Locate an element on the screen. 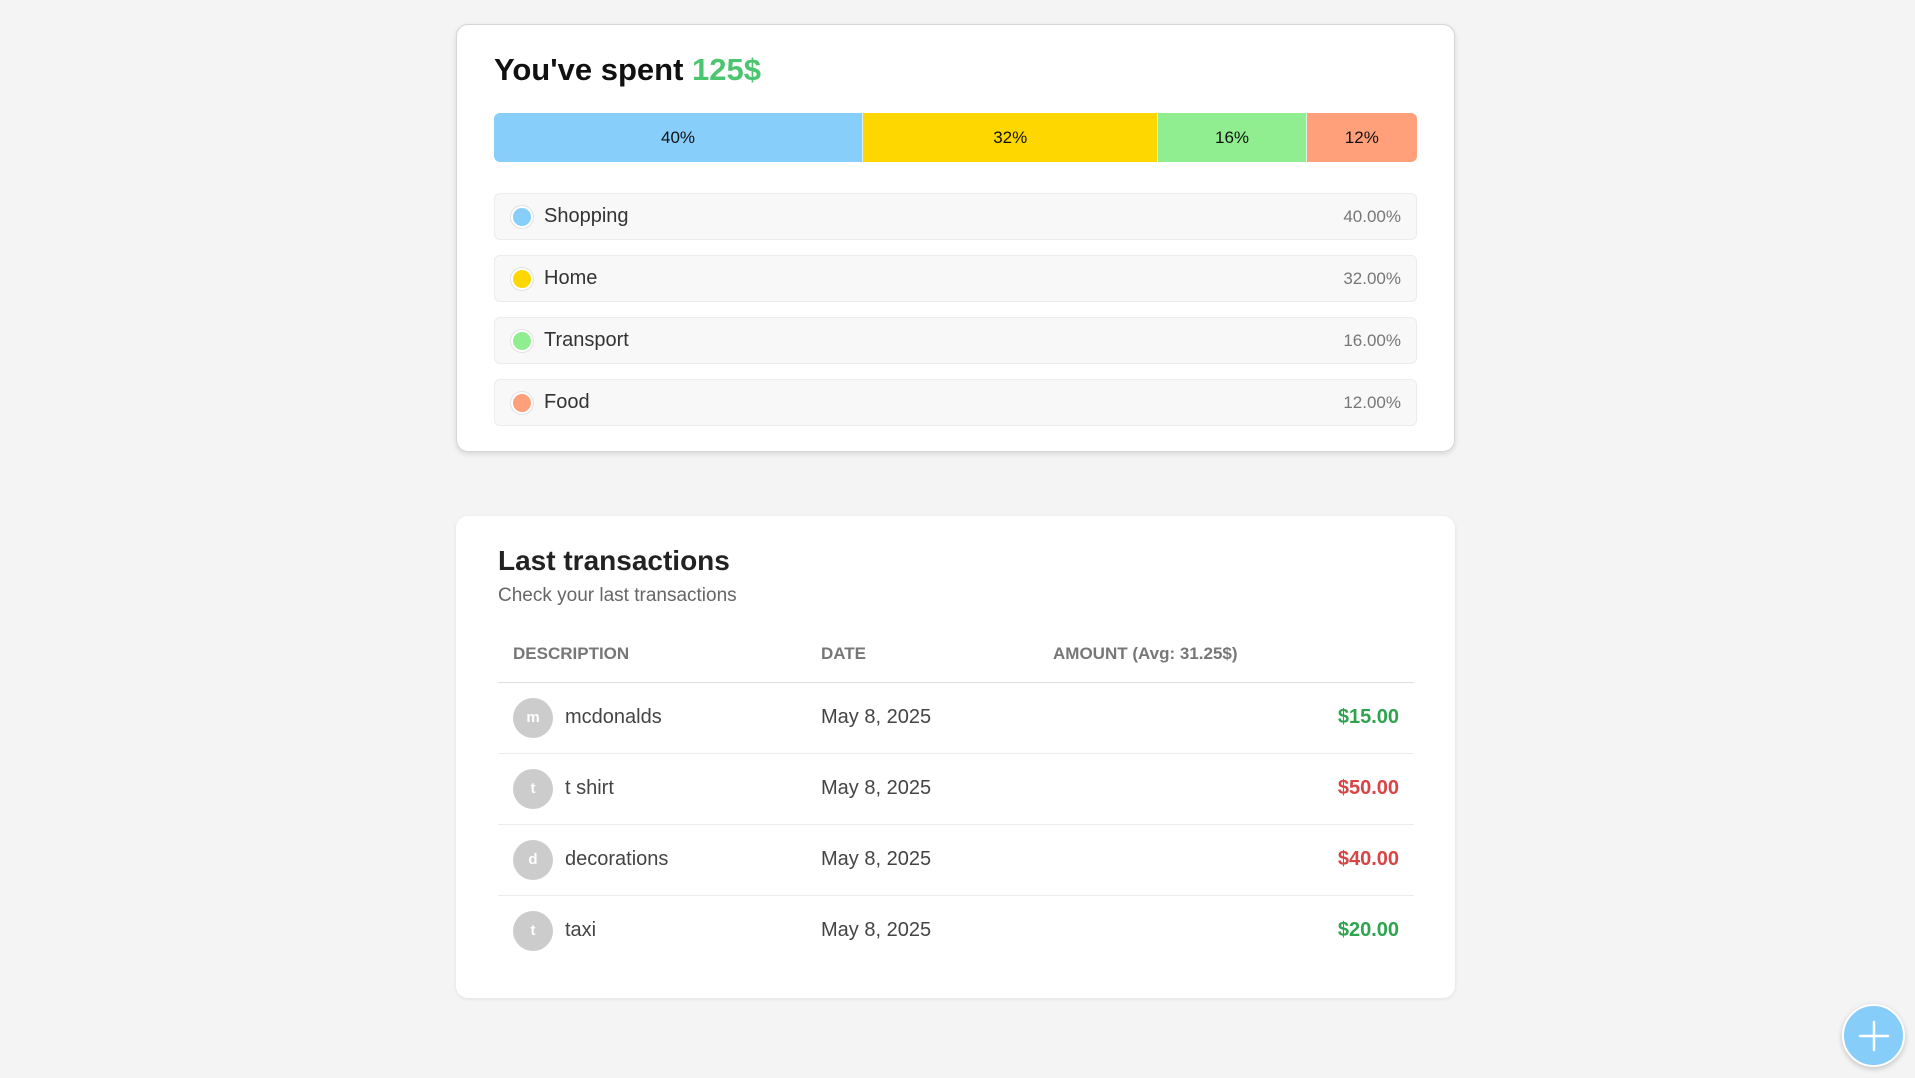 This screenshot has width=1915, height=1078. table-row: d decorations May 8, 2025 $40.00 is located at coordinates (956, 860).